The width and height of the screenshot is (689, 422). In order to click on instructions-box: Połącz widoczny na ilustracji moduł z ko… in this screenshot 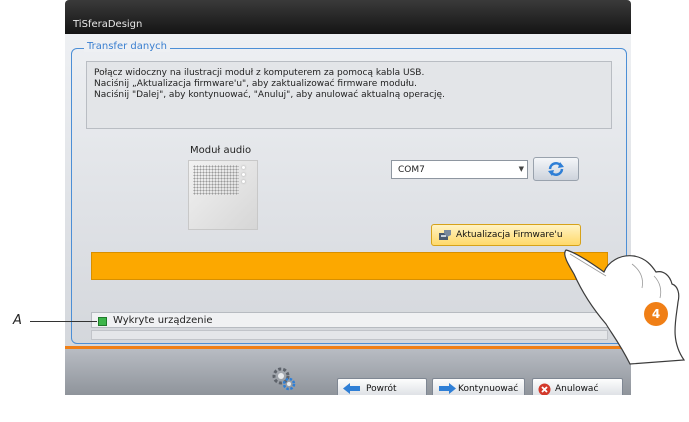, I will do `click(349, 95)`.